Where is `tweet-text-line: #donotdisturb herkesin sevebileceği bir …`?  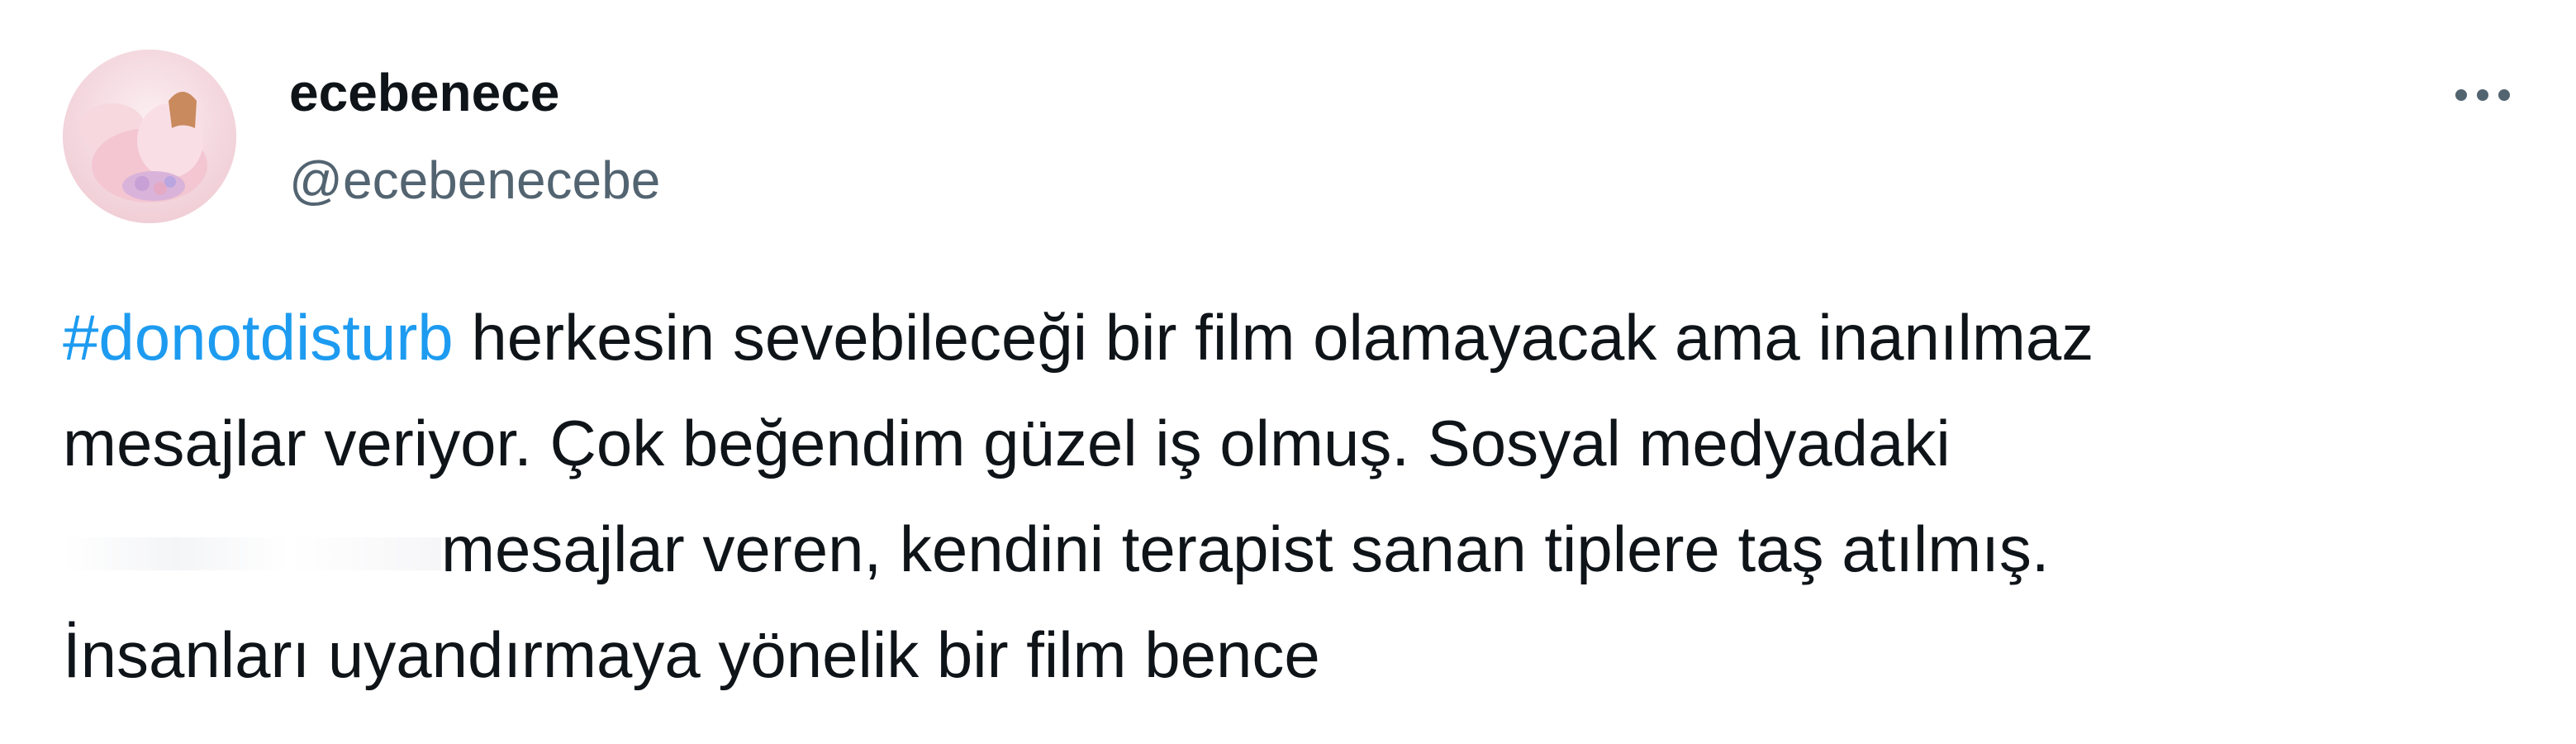 tweet-text-line: #donotdisturb herkesin sevebileceği bir … is located at coordinates (1302, 337).